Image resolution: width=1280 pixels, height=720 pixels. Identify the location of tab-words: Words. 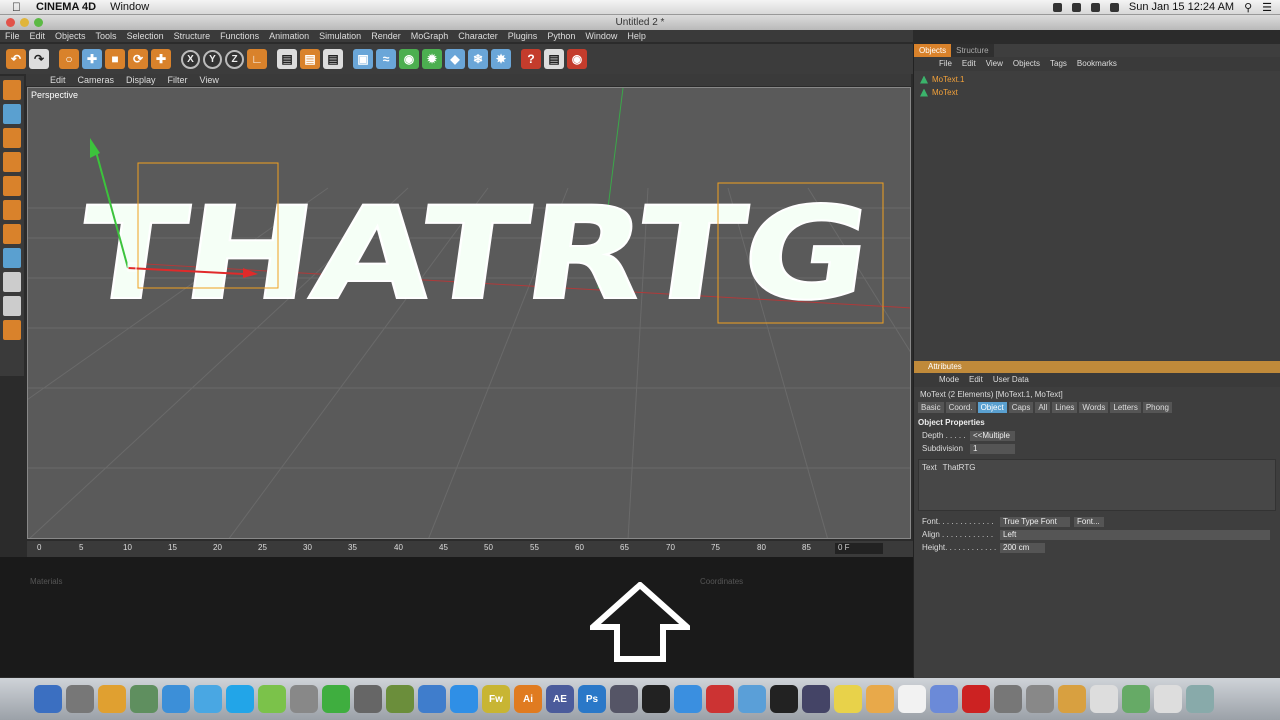
(1094, 407).